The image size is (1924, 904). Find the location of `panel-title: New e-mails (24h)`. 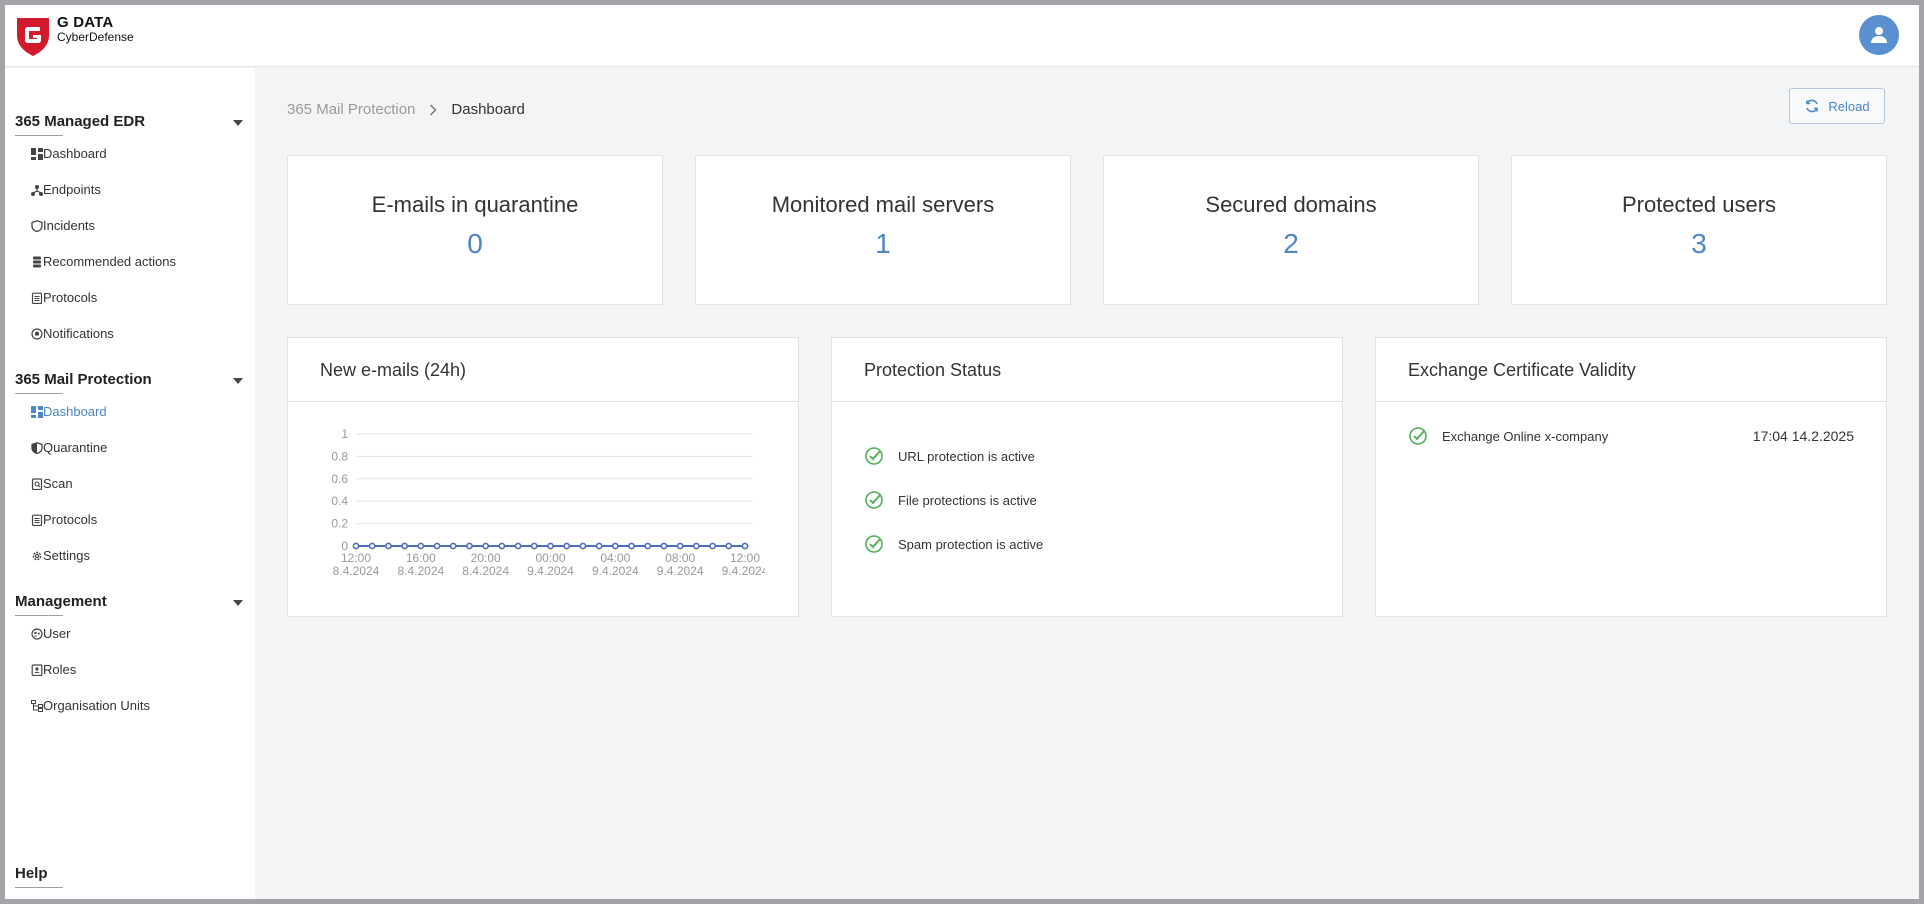

panel-title: New e-mails (24h) is located at coordinates (543, 370).